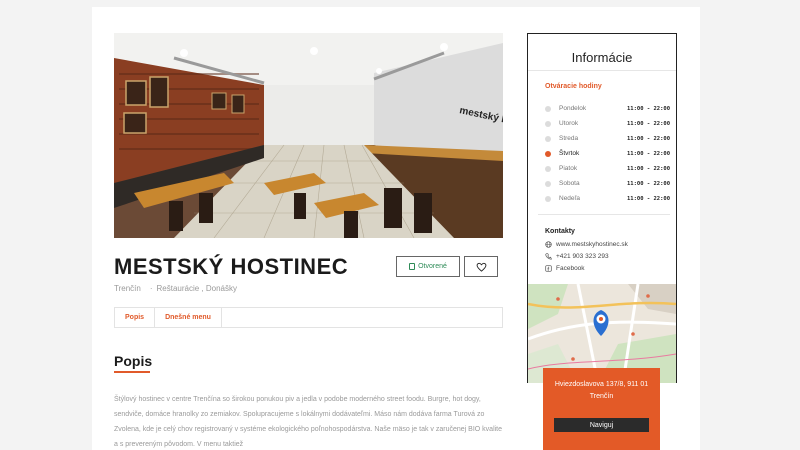 The height and width of the screenshot is (450, 800). I want to click on facebook-link: Facebook, so click(565, 268).